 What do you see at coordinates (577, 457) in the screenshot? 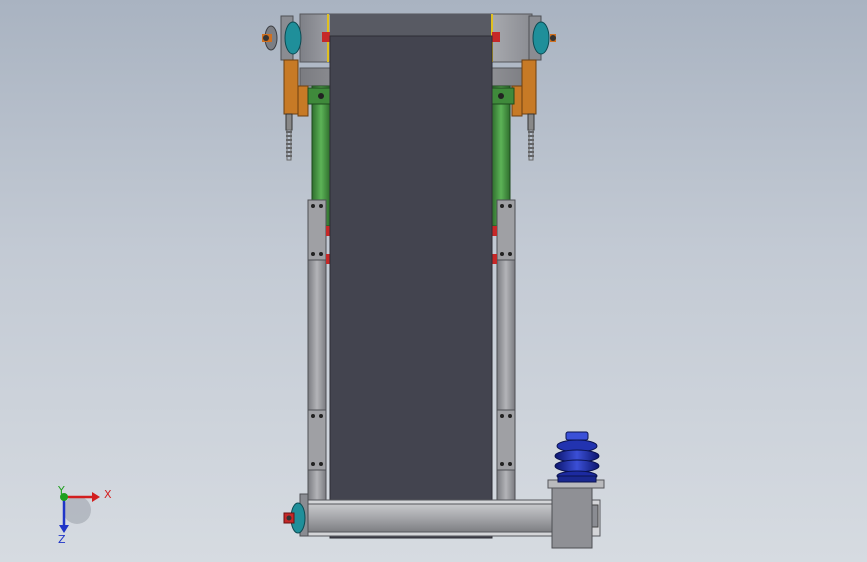
I see `drive-motor` at bounding box center [577, 457].